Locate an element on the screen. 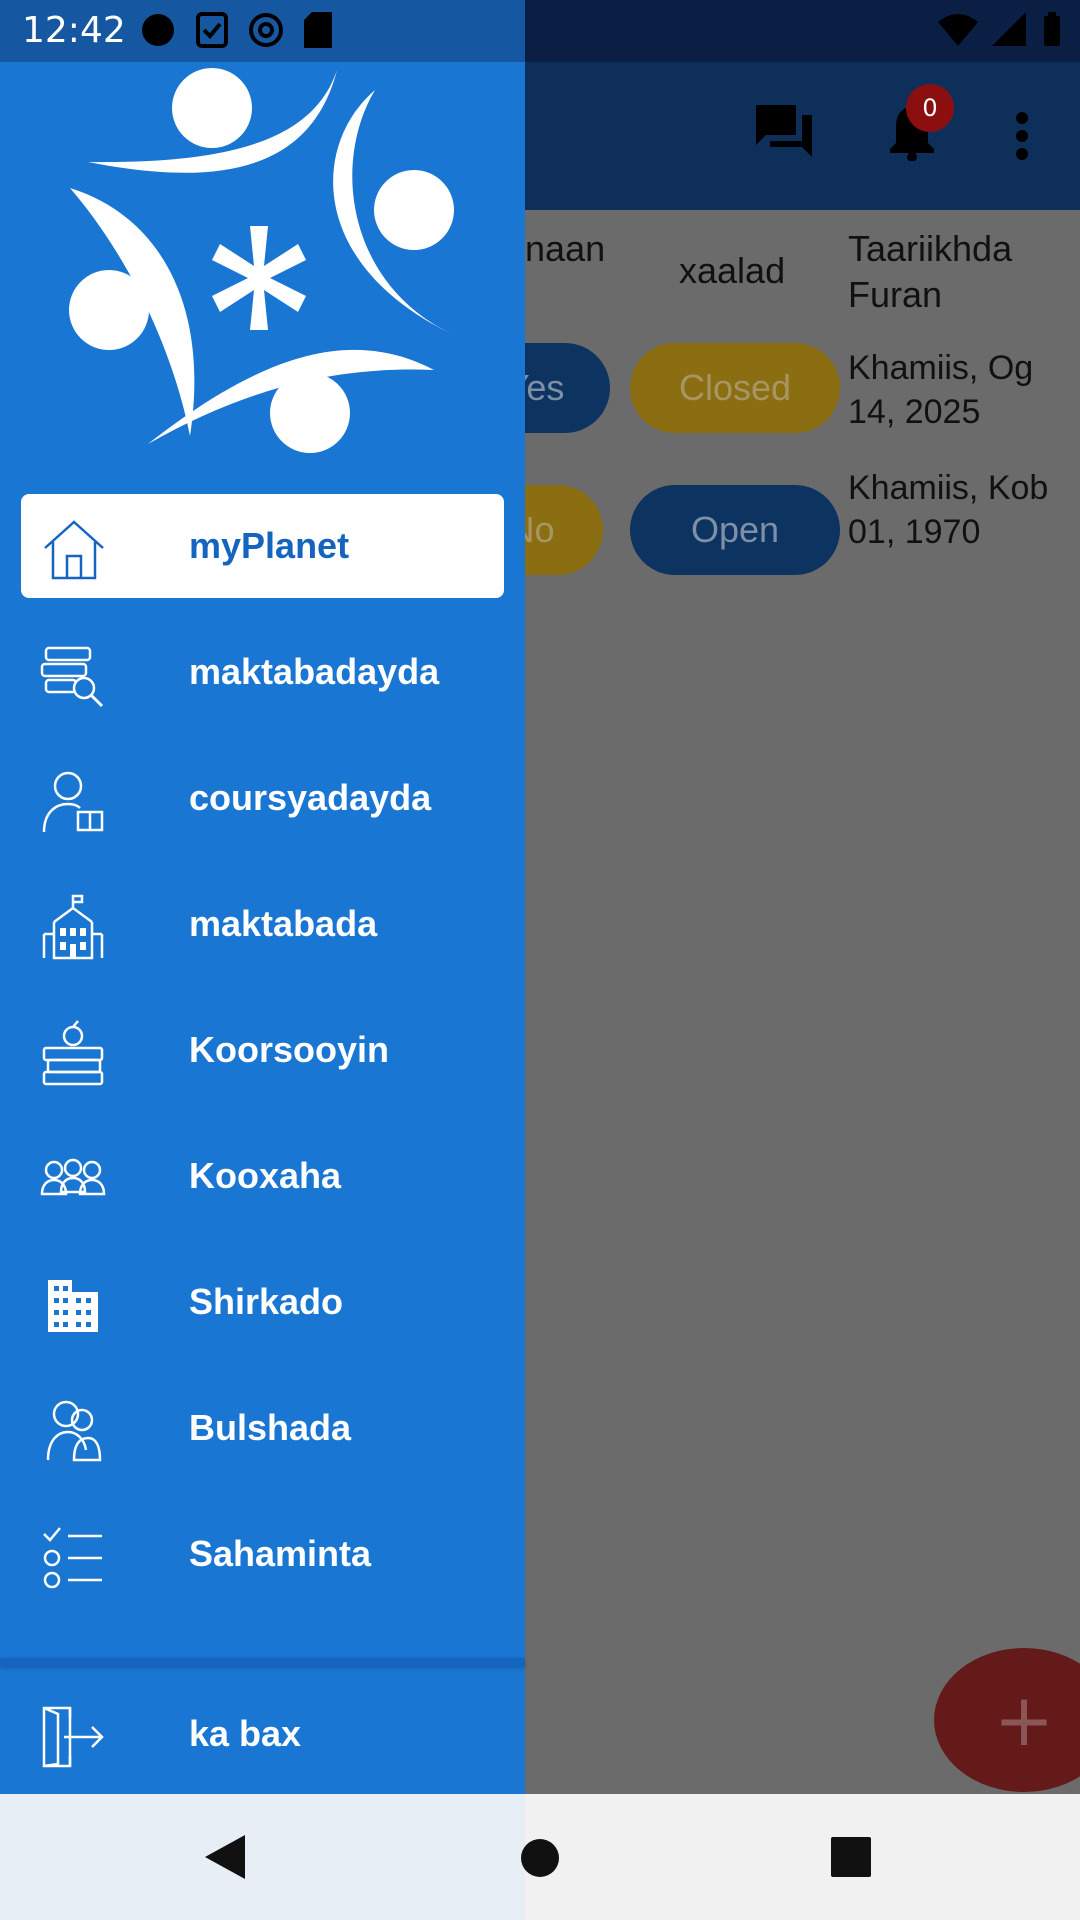  column-header-date: Taariikhda Furan is located at coordinates (930, 271).